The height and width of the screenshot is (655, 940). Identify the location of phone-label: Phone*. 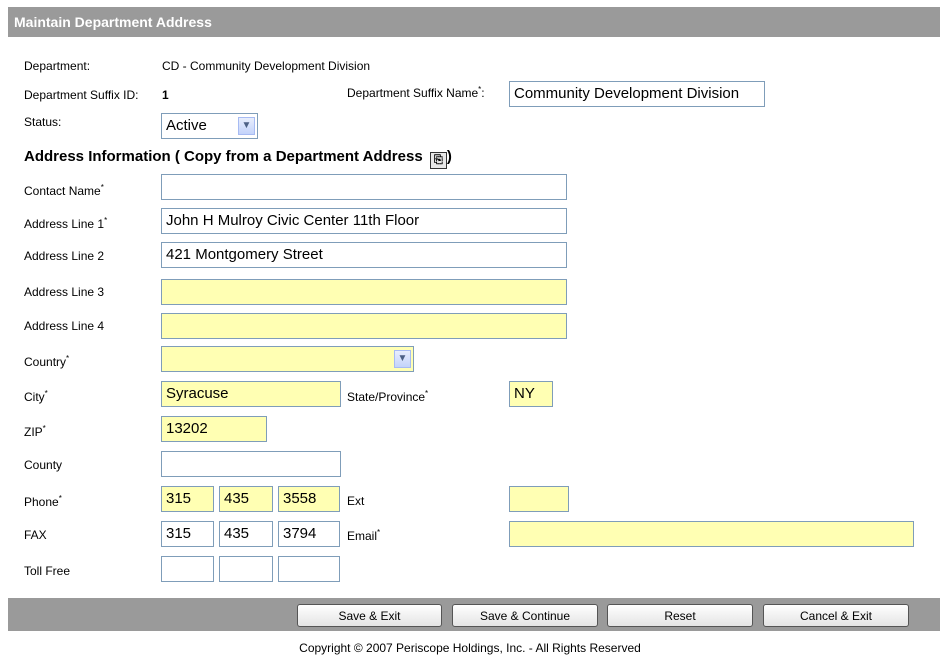
(43, 501).